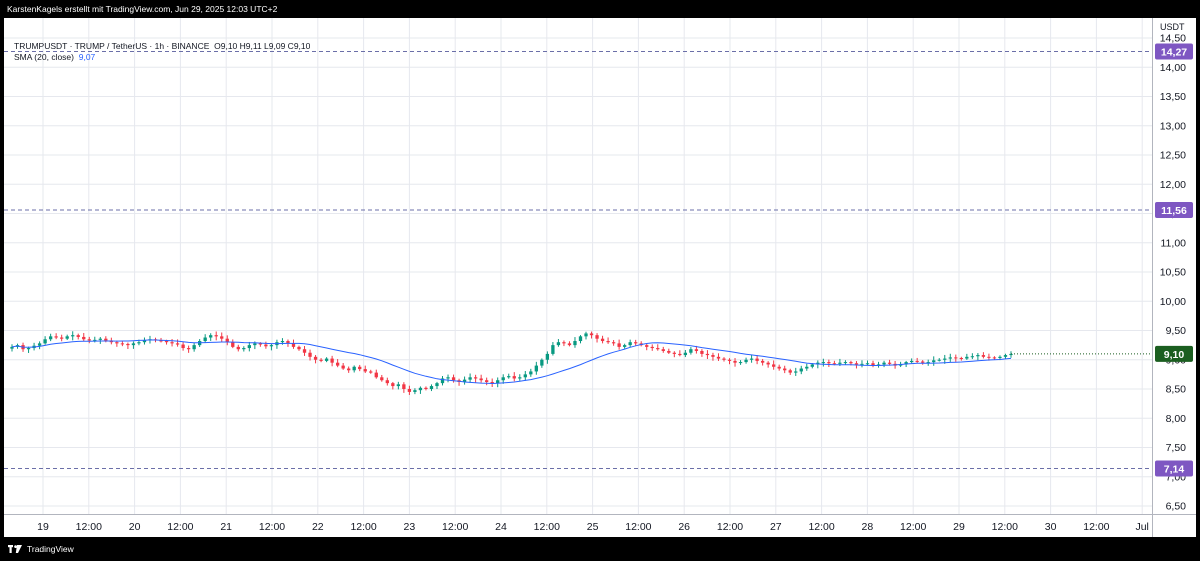 This screenshot has height=561, width=1200. Describe the element at coordinates (41, 549) in the screenshot. I see `tradingview-logo: TradingView` at that location.